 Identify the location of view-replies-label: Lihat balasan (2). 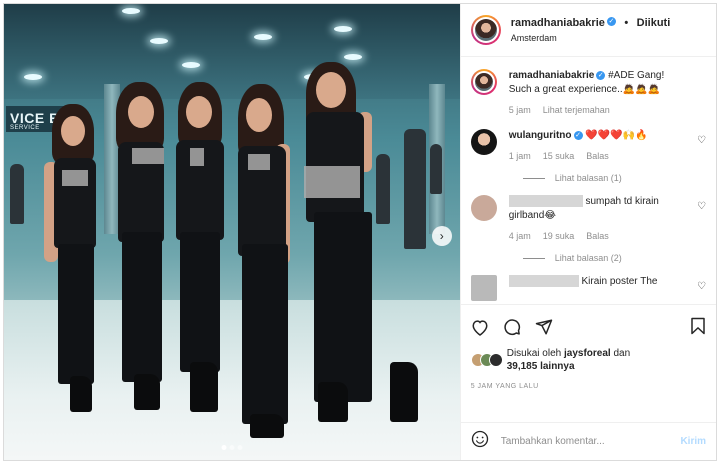
(588, 258).